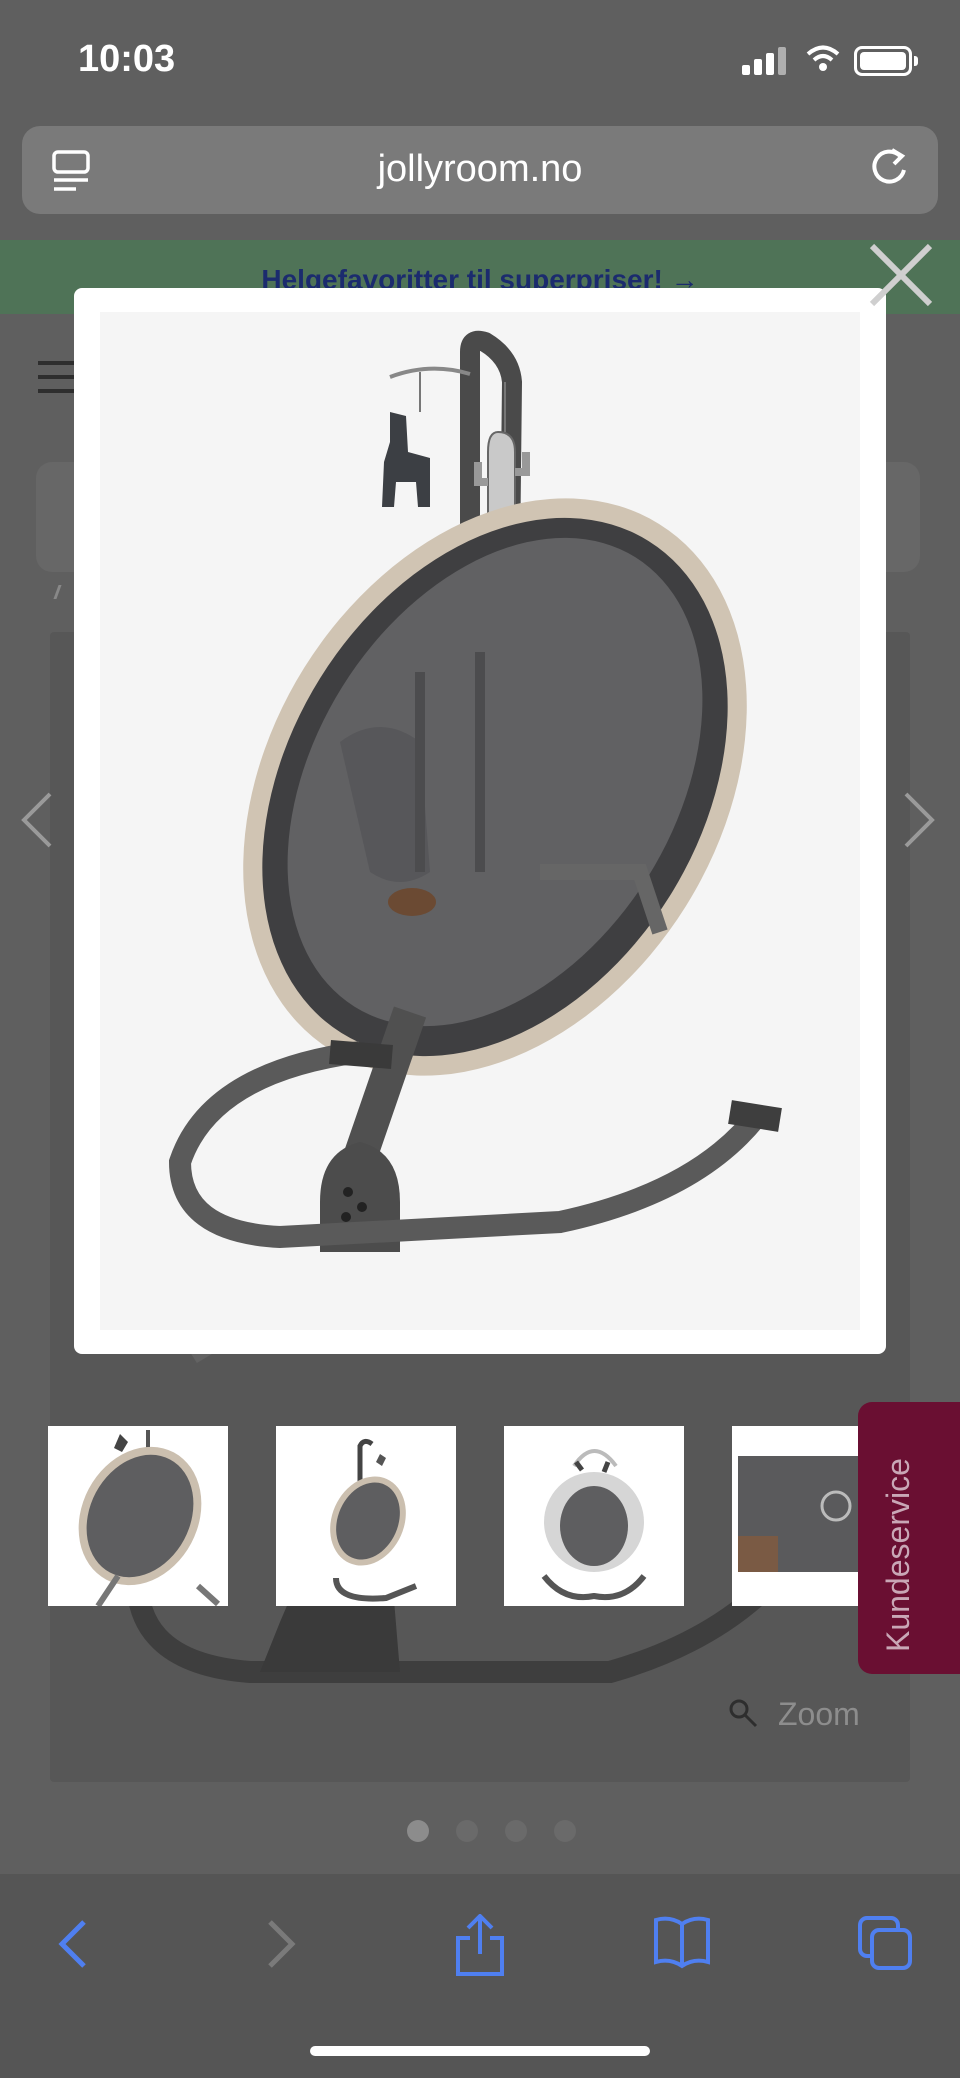  Describe the element at coordinates (480, 2051) in the screenshot. I see `home-indicator` at that location.